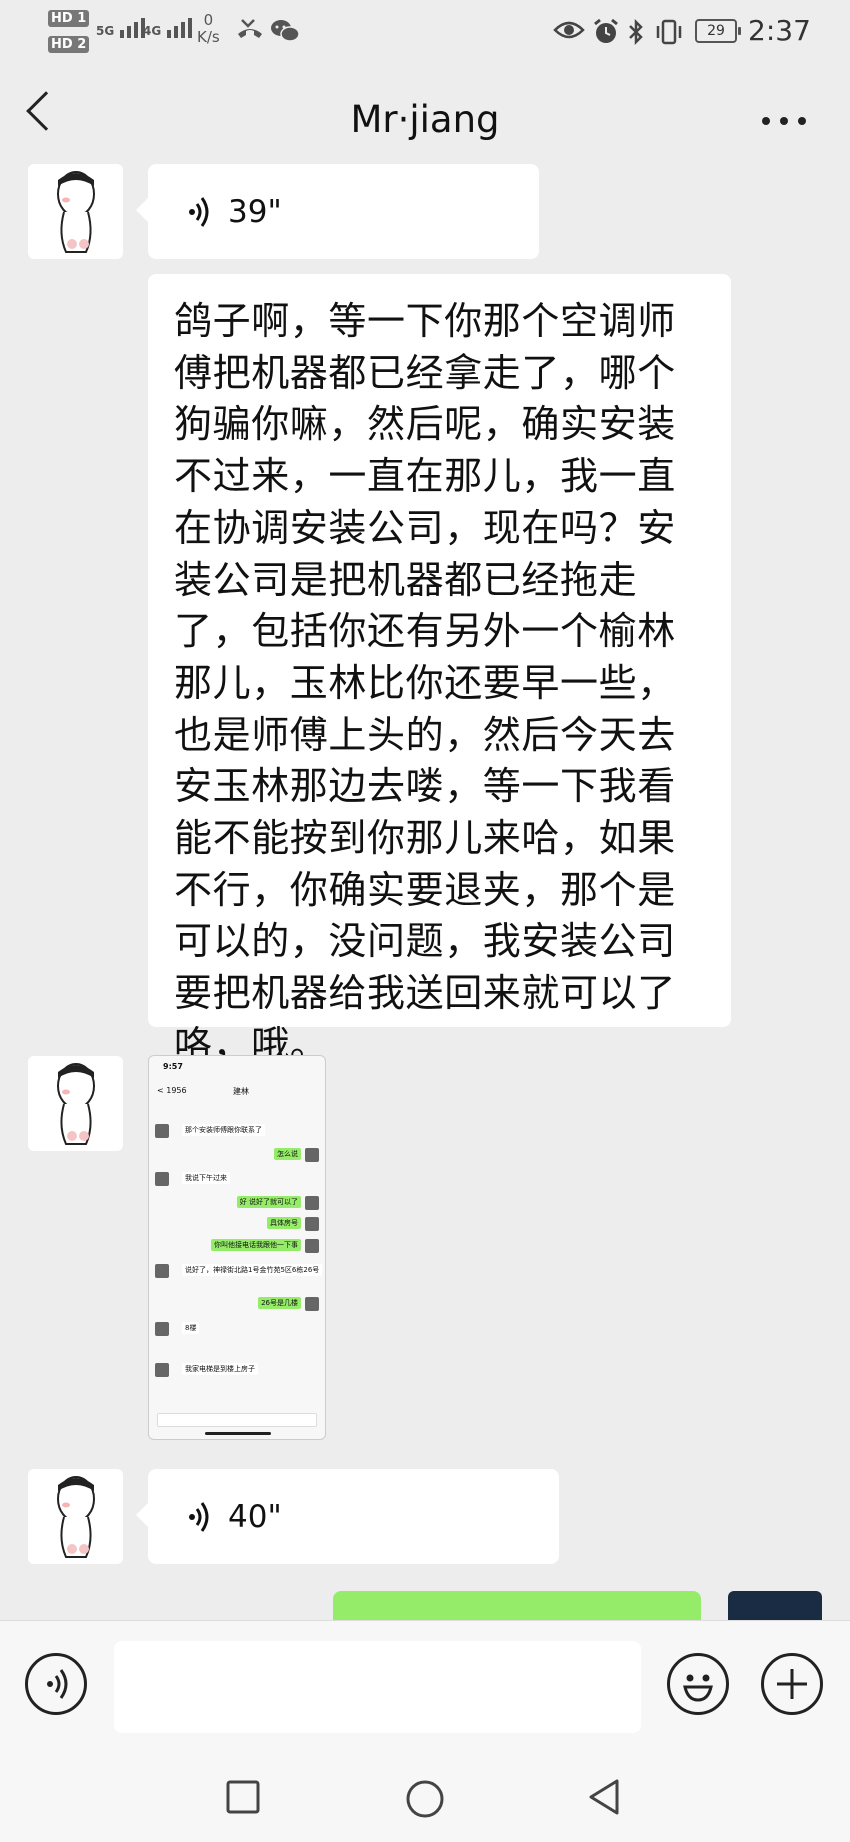 Image resolution: width=850 pixels, height=1842 pixels. What do you see at coordinates (337, 211) in the screenshot?
I see `voice-message-bubble: 39"` at bounding box center [337, 211].